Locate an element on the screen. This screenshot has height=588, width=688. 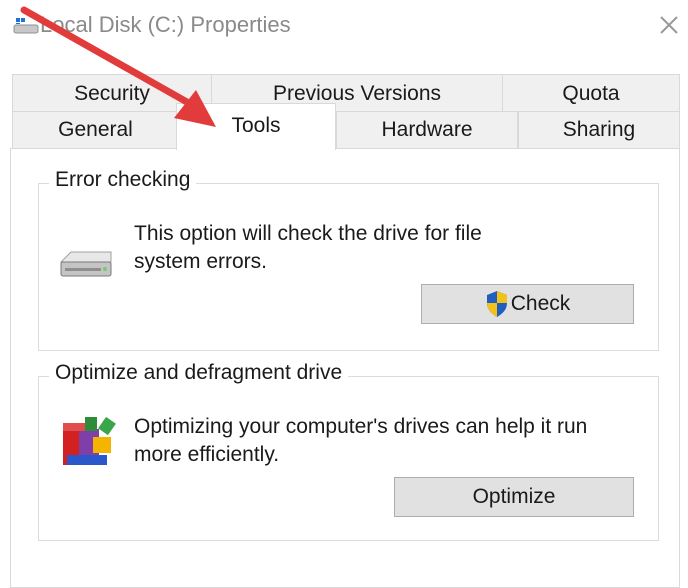
tab-tools: Tools is located at coordinates (256, 126).